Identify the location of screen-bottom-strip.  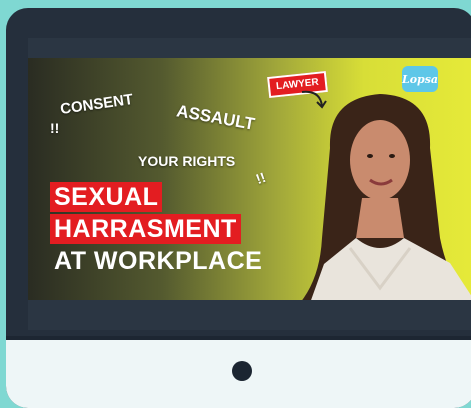
(249, 315).